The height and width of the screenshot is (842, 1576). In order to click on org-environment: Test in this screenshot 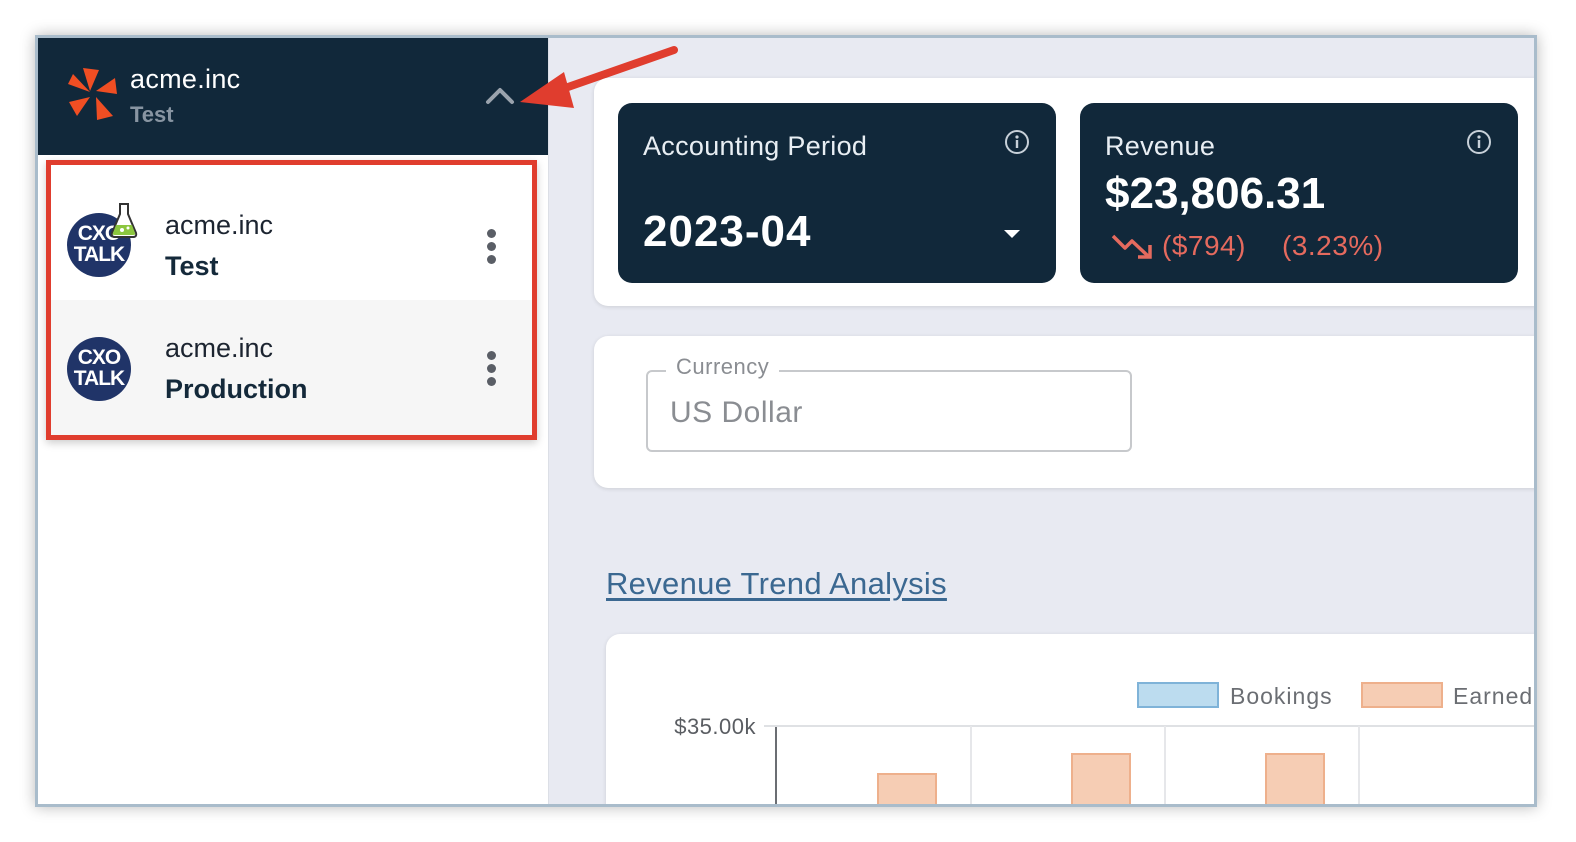, I will do `click(152, 114)`.